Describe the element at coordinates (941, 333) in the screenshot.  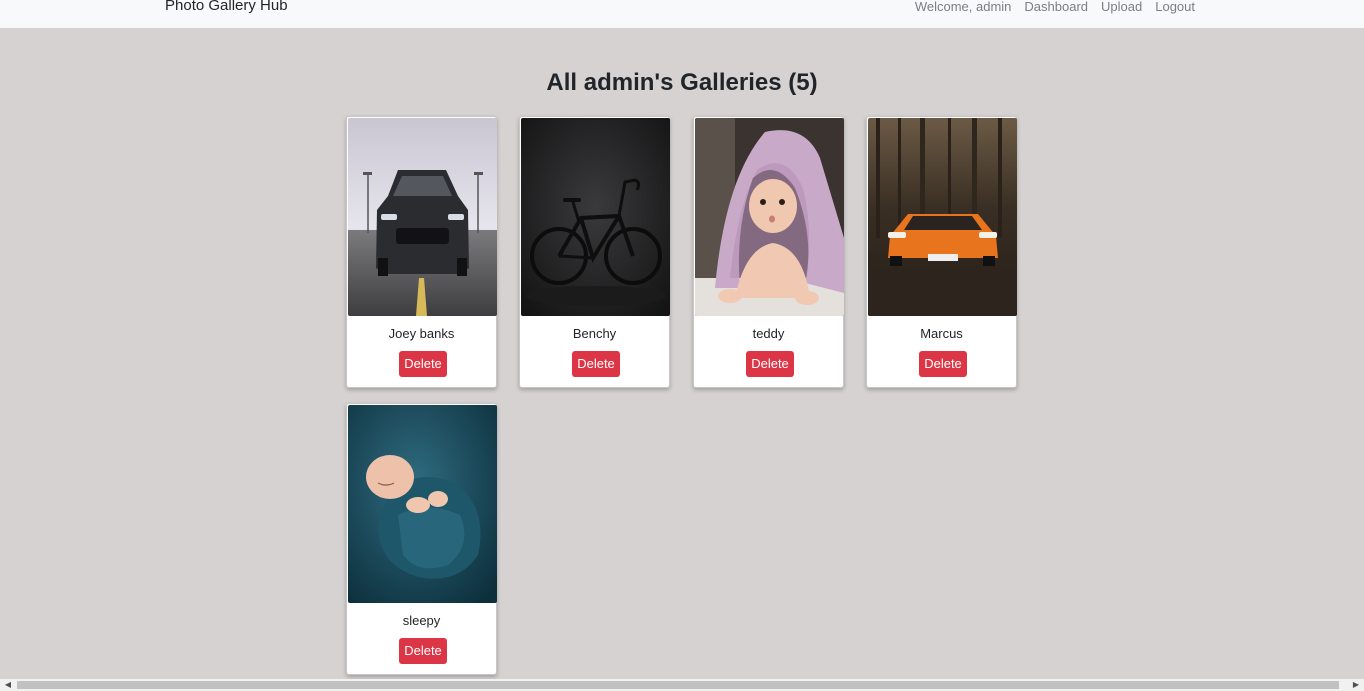
I see `gallery-name: Marcus` at that location.